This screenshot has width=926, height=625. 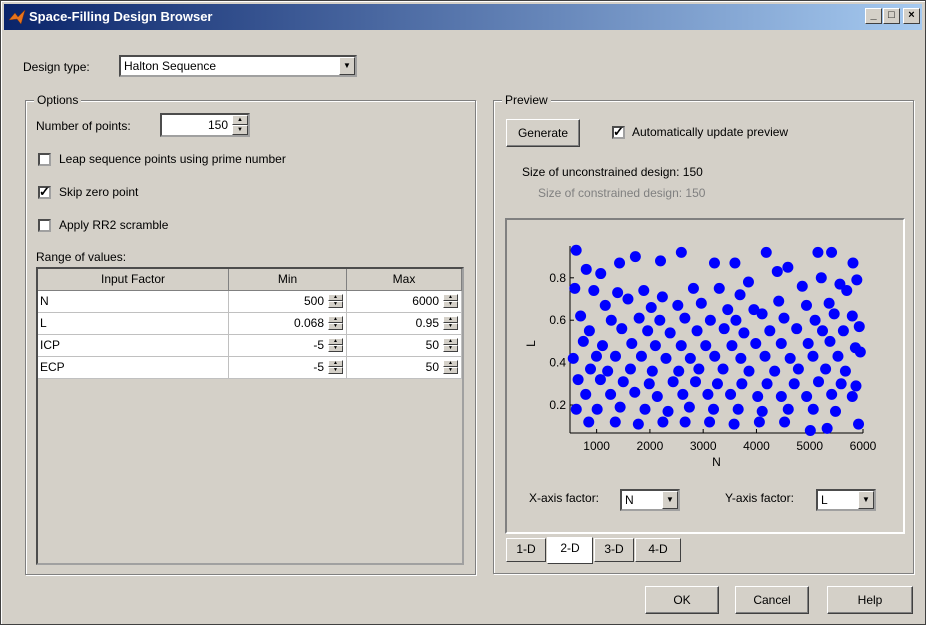 What do you see at coordinates (133, 324) in the screenshot?
I see `table-row: L` at bounding box center [133, 324].